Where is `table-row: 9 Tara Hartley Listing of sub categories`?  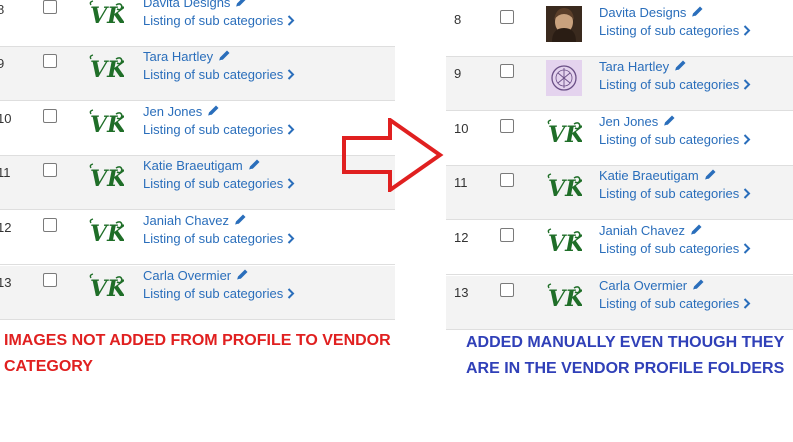
table-row: 9 Tara Hartley Listing of sub categories is located at coordinates (619, 84).